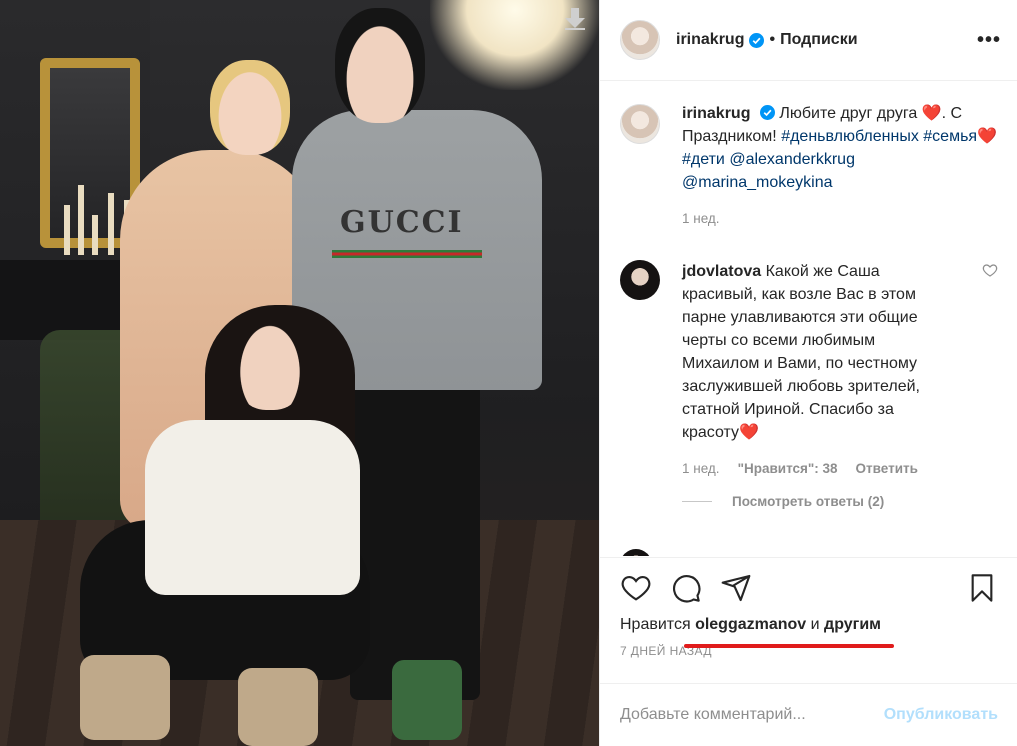 The height and width of the screenshot is (746, 1017). Describe the element at coordinates (427, 700) in the screenshot. I see `photo-man-shoe` at that location.